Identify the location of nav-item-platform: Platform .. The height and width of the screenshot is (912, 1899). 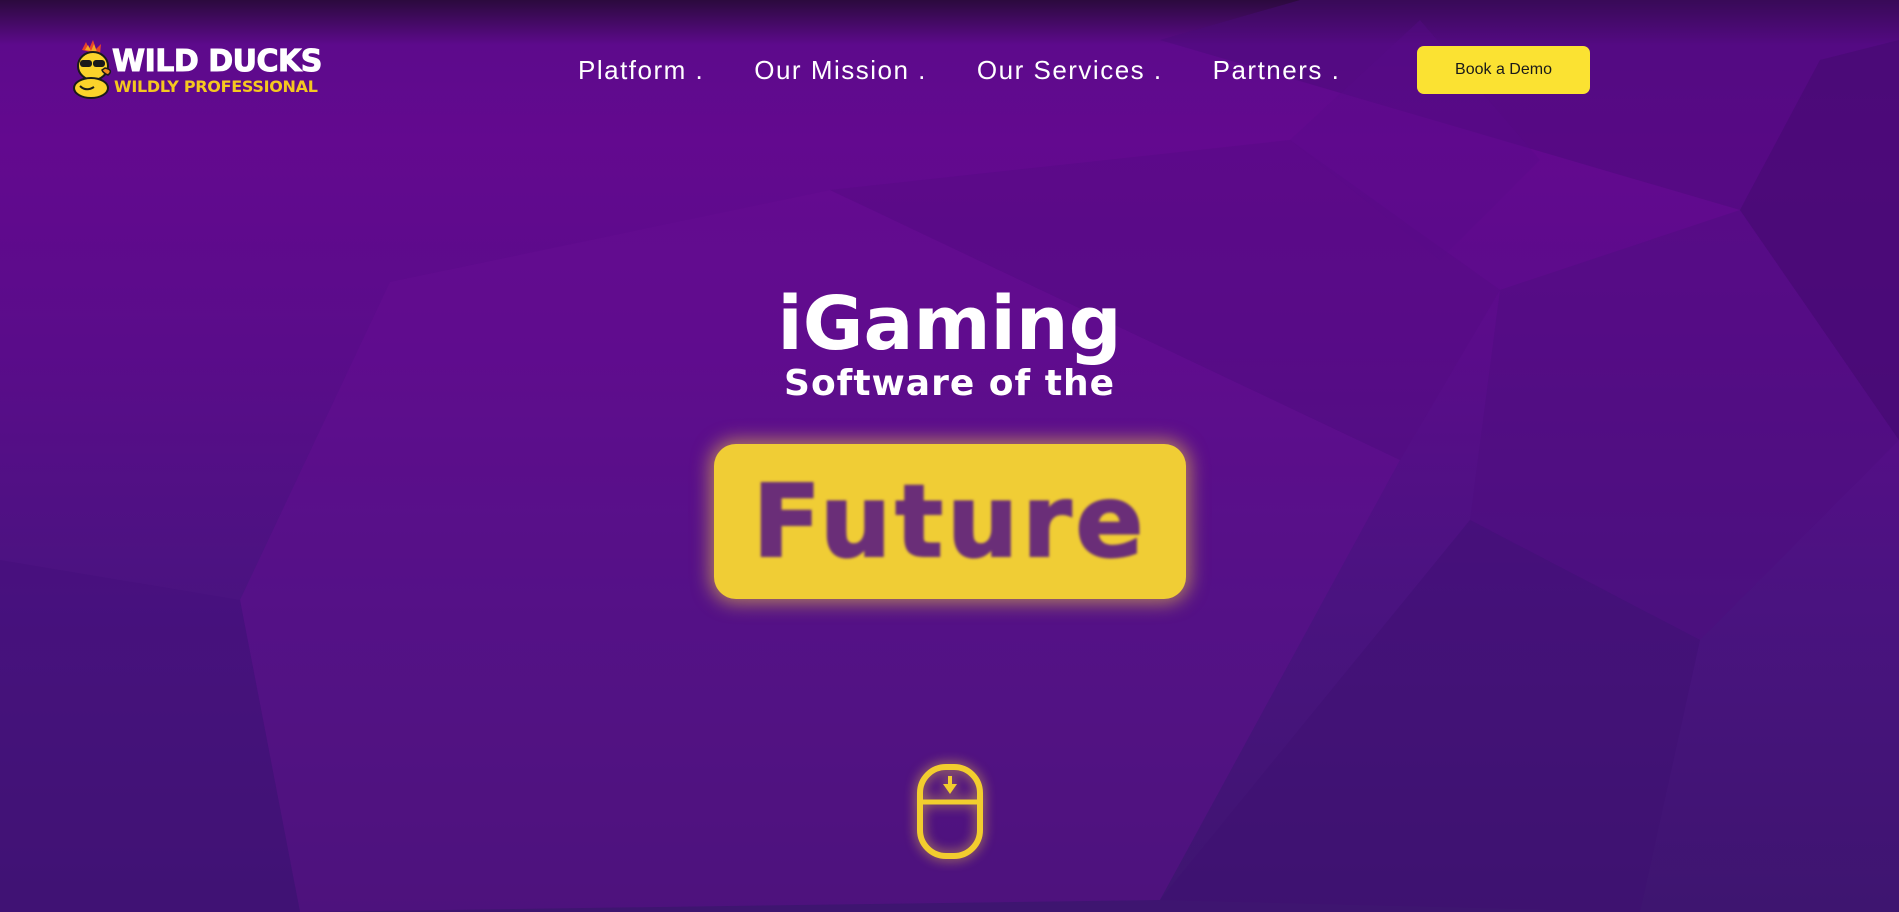
(641, 70).